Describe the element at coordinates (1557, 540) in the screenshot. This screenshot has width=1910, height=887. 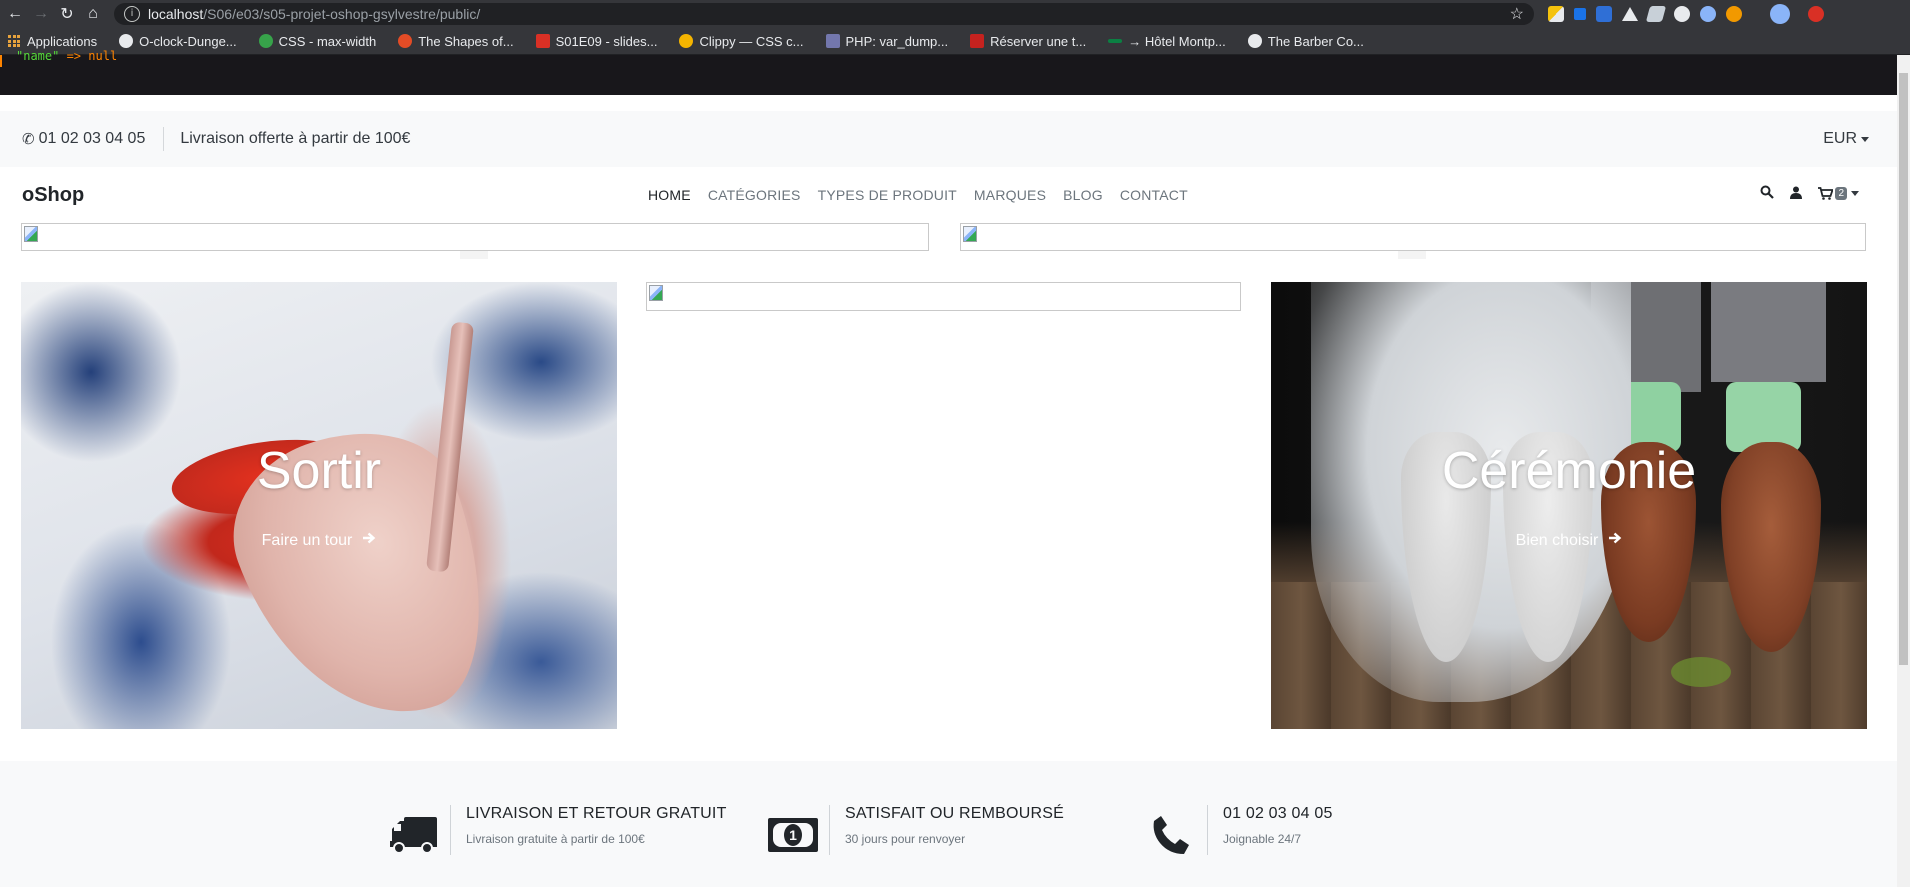
I see `tile-link-label: Bien choisir` at that location.